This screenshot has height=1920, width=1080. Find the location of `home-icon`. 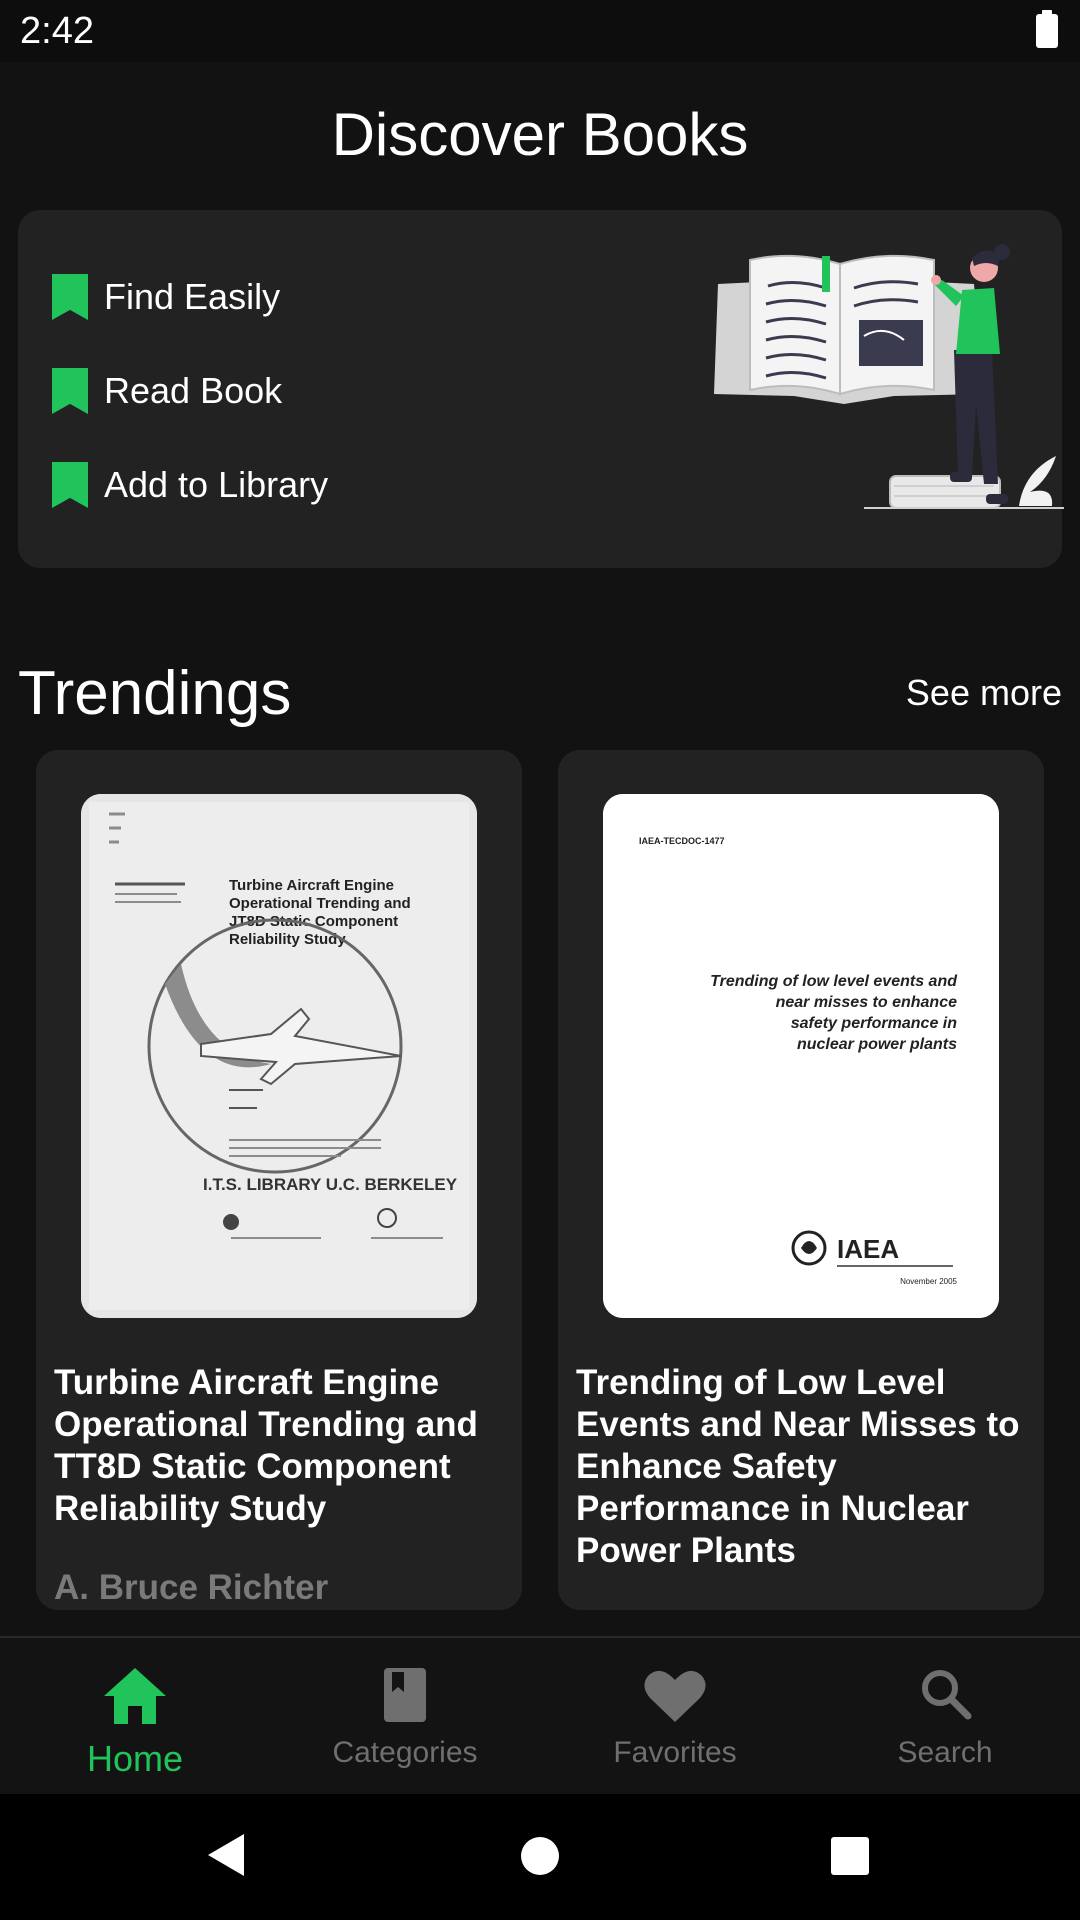

home-icon is located at coordinates (135, 1696).